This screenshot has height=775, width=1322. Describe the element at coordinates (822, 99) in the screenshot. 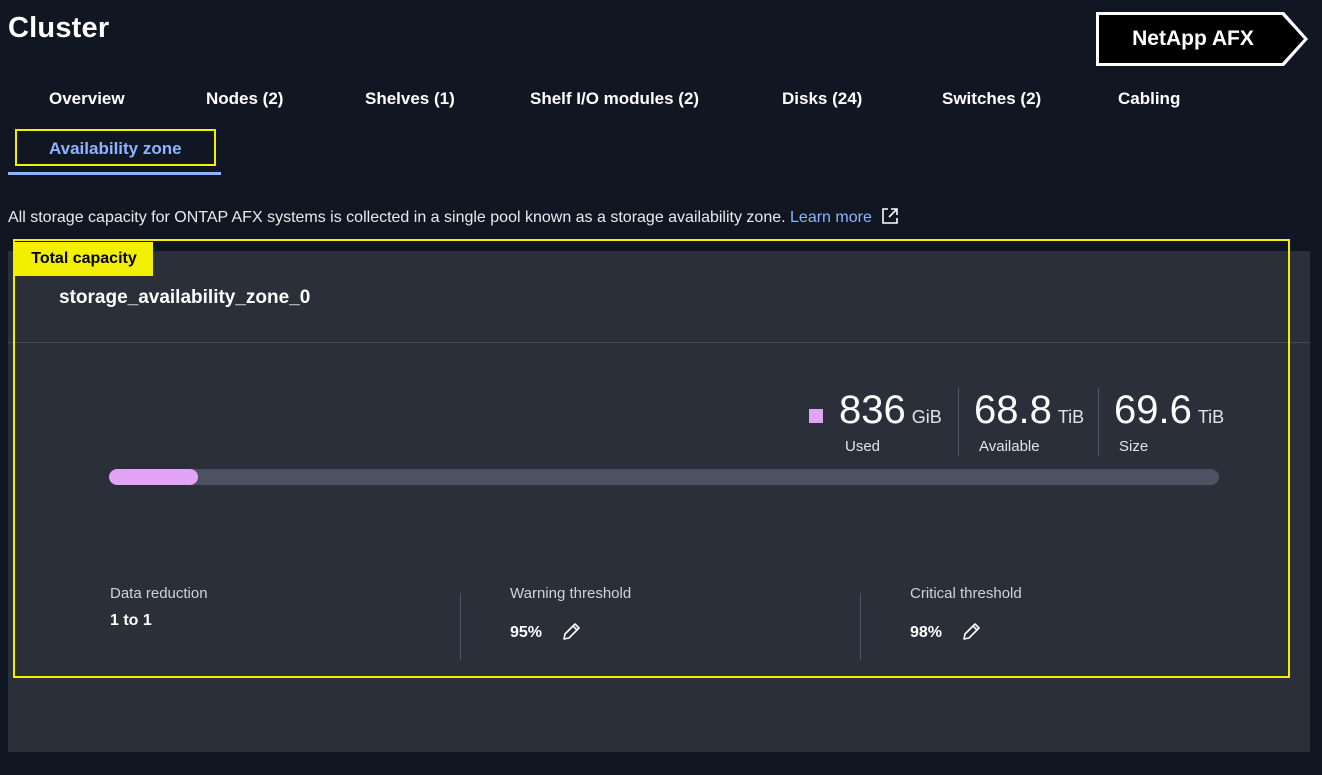

I see `tab-disks: Disks (24)` at that location.